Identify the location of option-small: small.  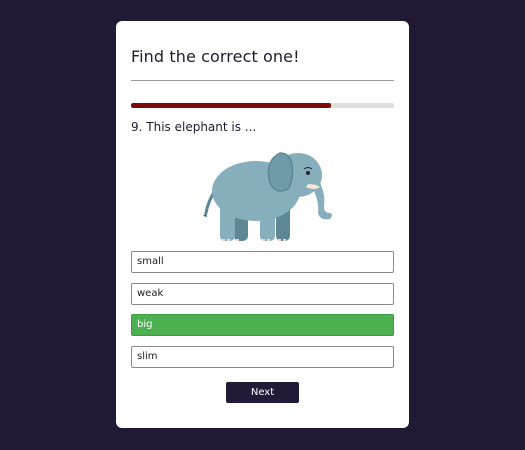
(262, 262).